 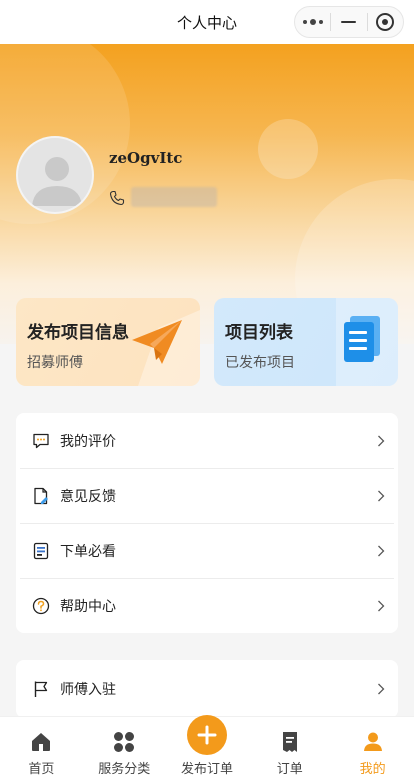 I want to click on menu-item-label: 意见反馈, so click(x=88, y=495).